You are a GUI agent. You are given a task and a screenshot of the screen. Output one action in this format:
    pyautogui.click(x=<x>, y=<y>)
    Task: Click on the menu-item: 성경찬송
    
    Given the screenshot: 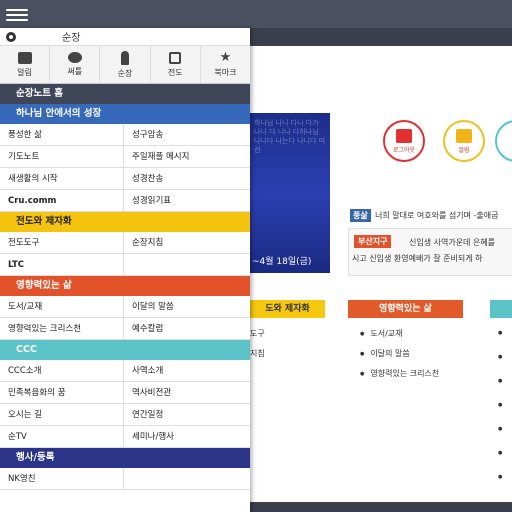 What is the action you would take?
    pyautogui.click(x=187, y=179)
    